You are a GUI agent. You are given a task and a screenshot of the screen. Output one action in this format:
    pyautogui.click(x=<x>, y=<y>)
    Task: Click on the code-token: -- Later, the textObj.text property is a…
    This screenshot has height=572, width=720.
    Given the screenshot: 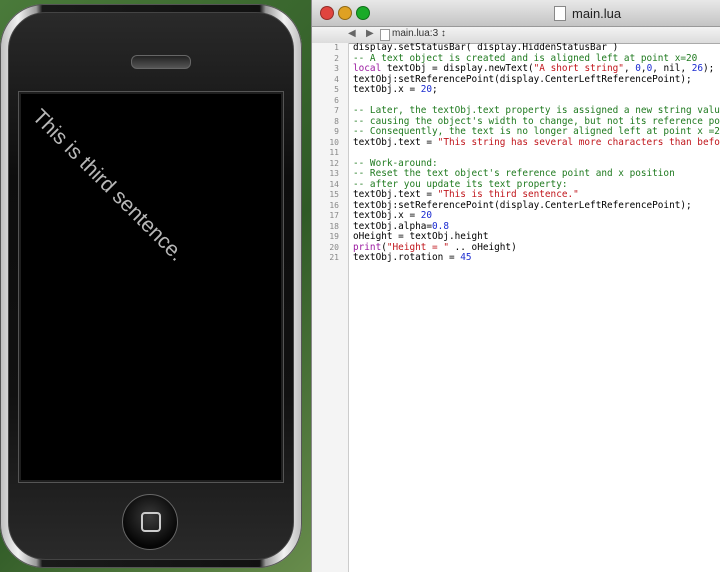 What is the action you would take?
    pyautogui.click(x=536, y=110)
    